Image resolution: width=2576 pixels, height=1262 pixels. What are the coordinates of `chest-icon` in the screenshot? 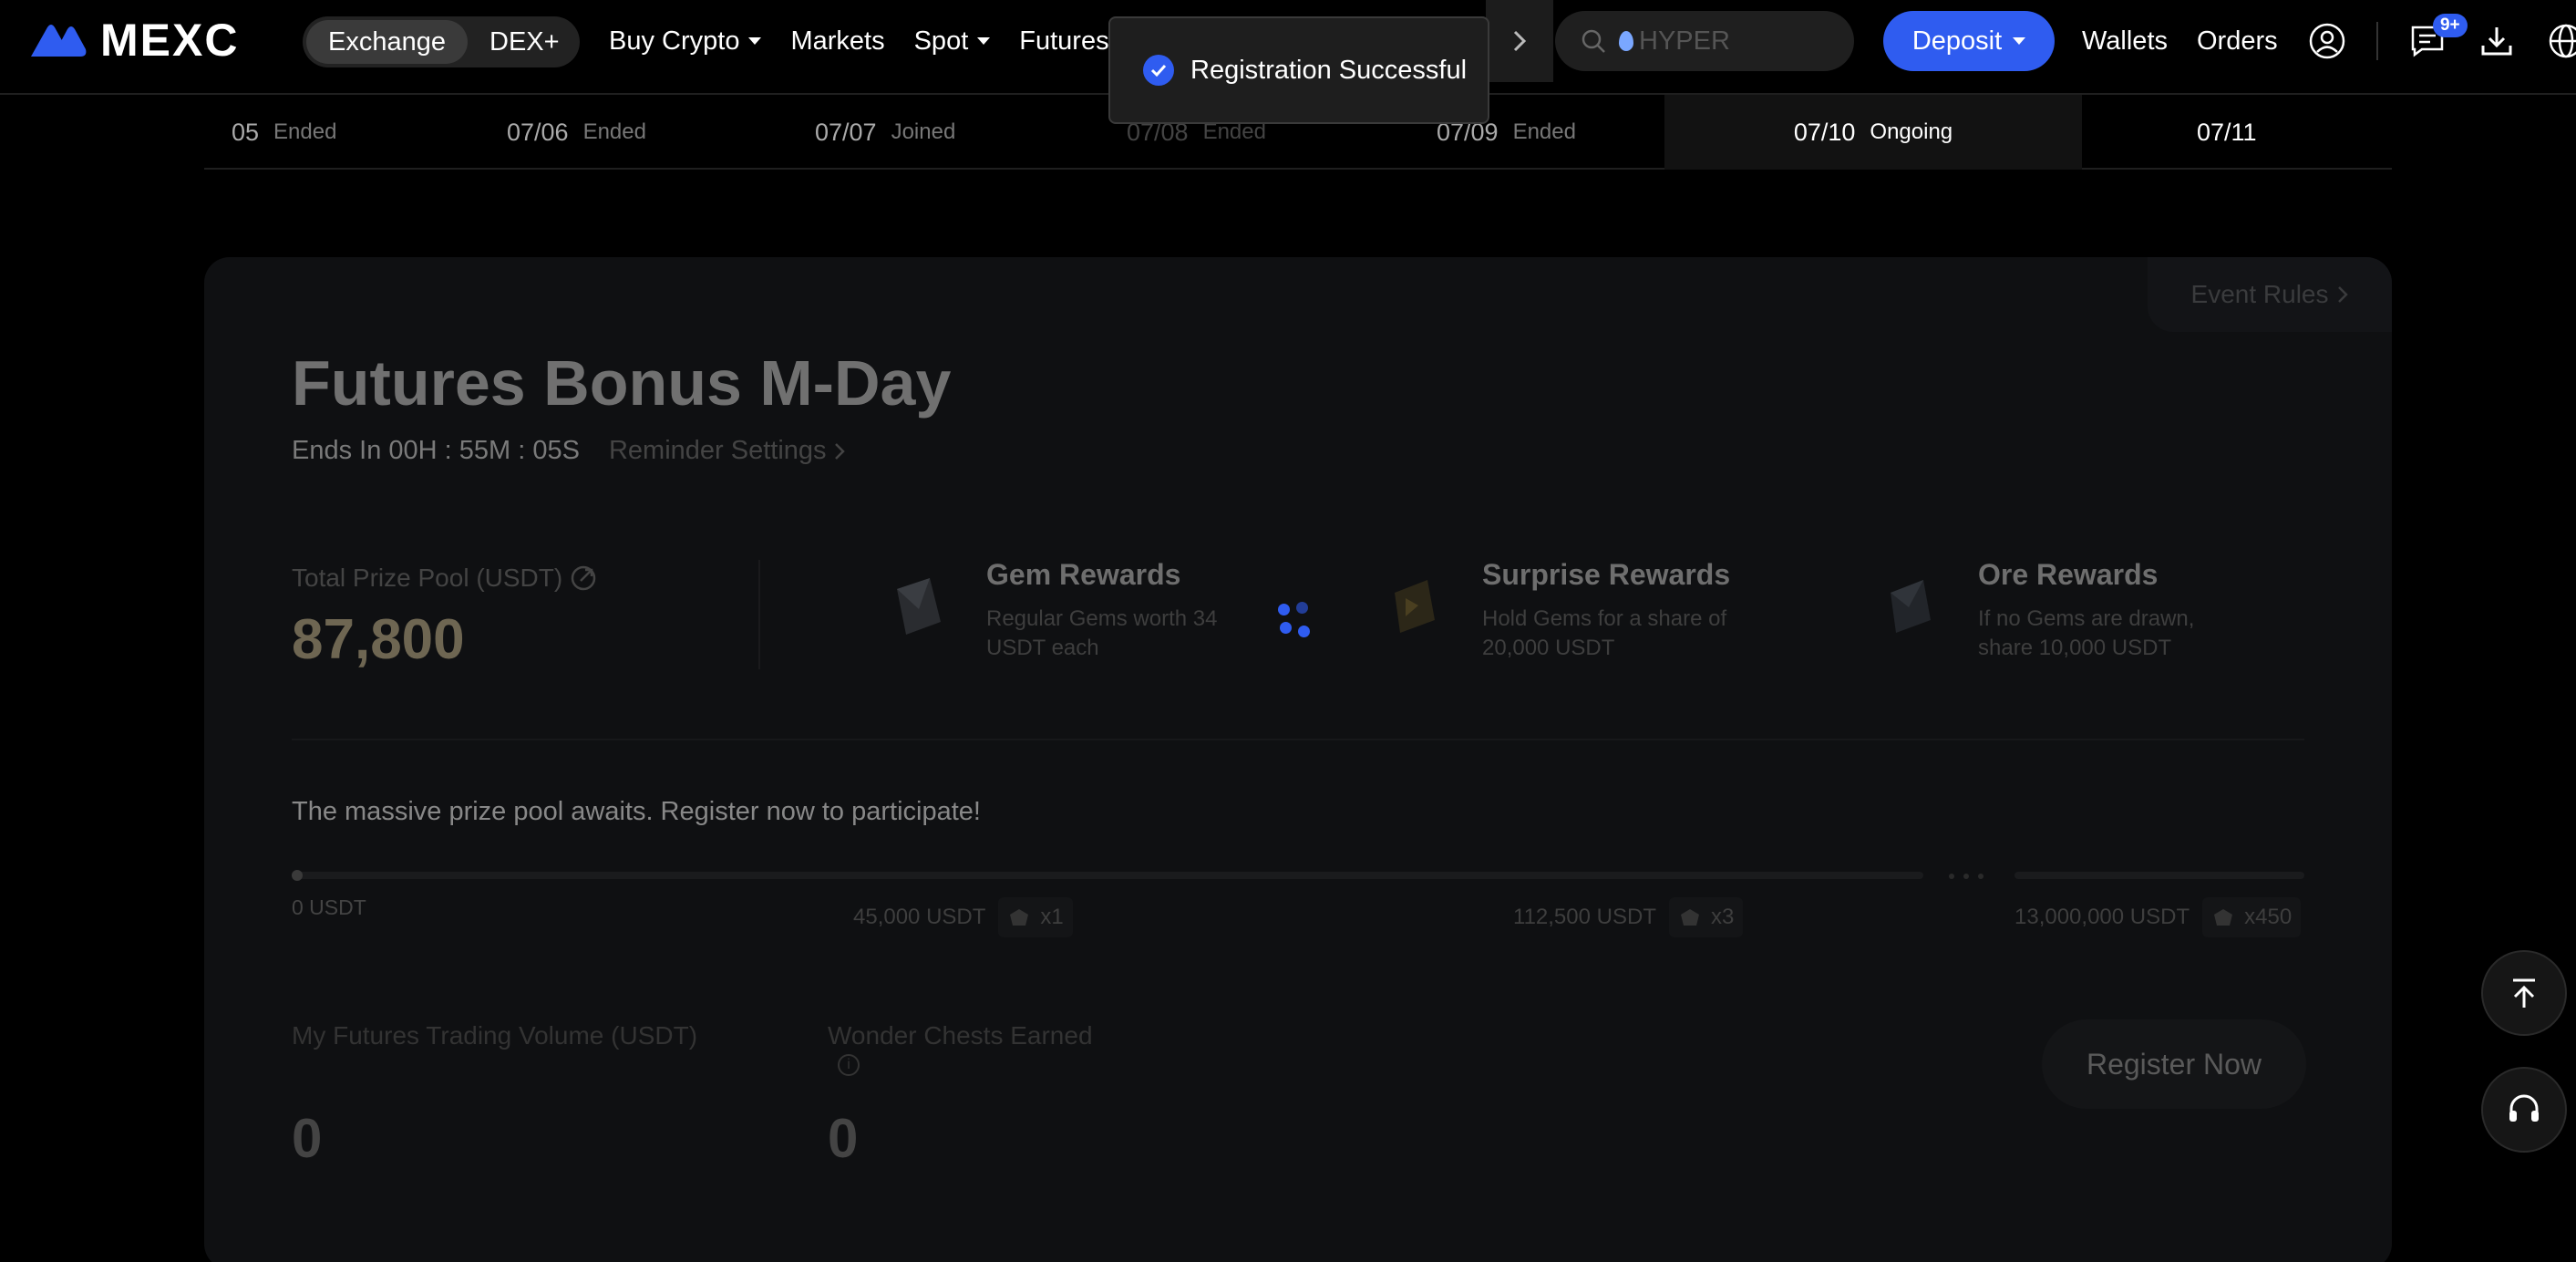 It's located at (2223, 917).